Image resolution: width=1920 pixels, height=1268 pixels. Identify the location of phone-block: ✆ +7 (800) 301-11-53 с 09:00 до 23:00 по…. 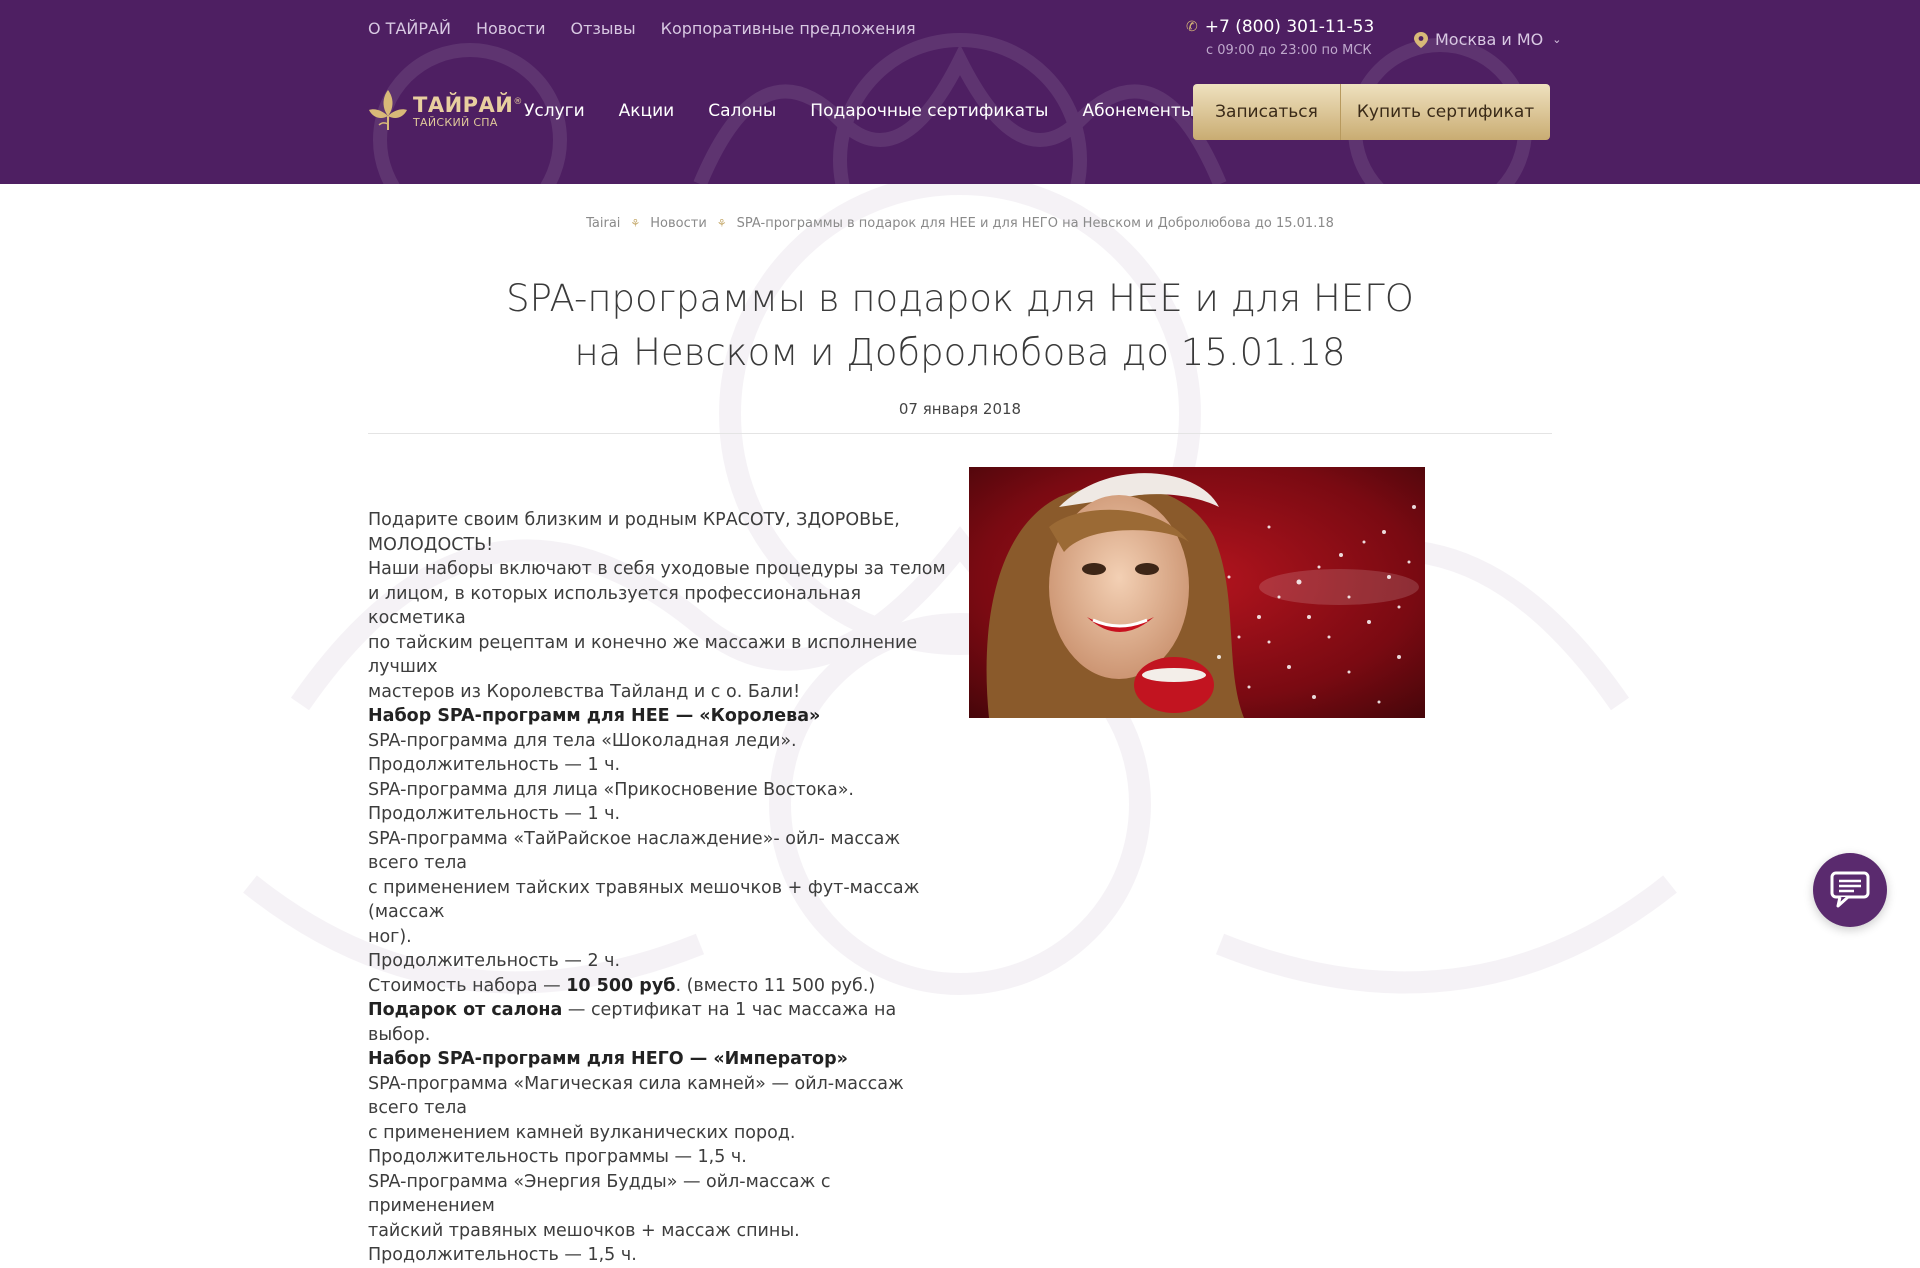
(1280, 37).